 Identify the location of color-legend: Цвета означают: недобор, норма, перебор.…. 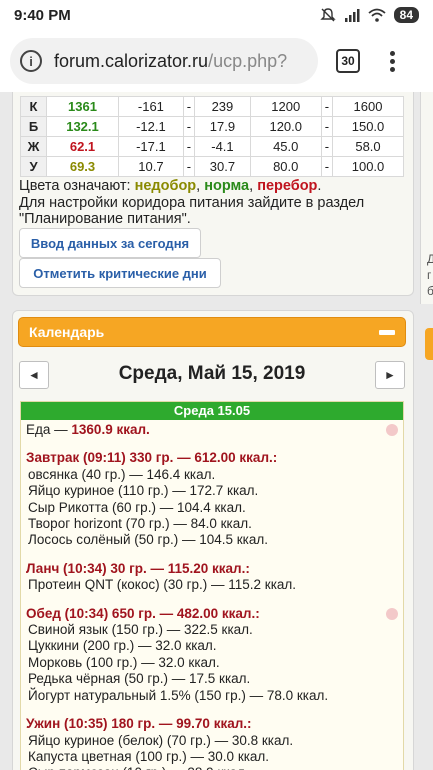
(215, 203).